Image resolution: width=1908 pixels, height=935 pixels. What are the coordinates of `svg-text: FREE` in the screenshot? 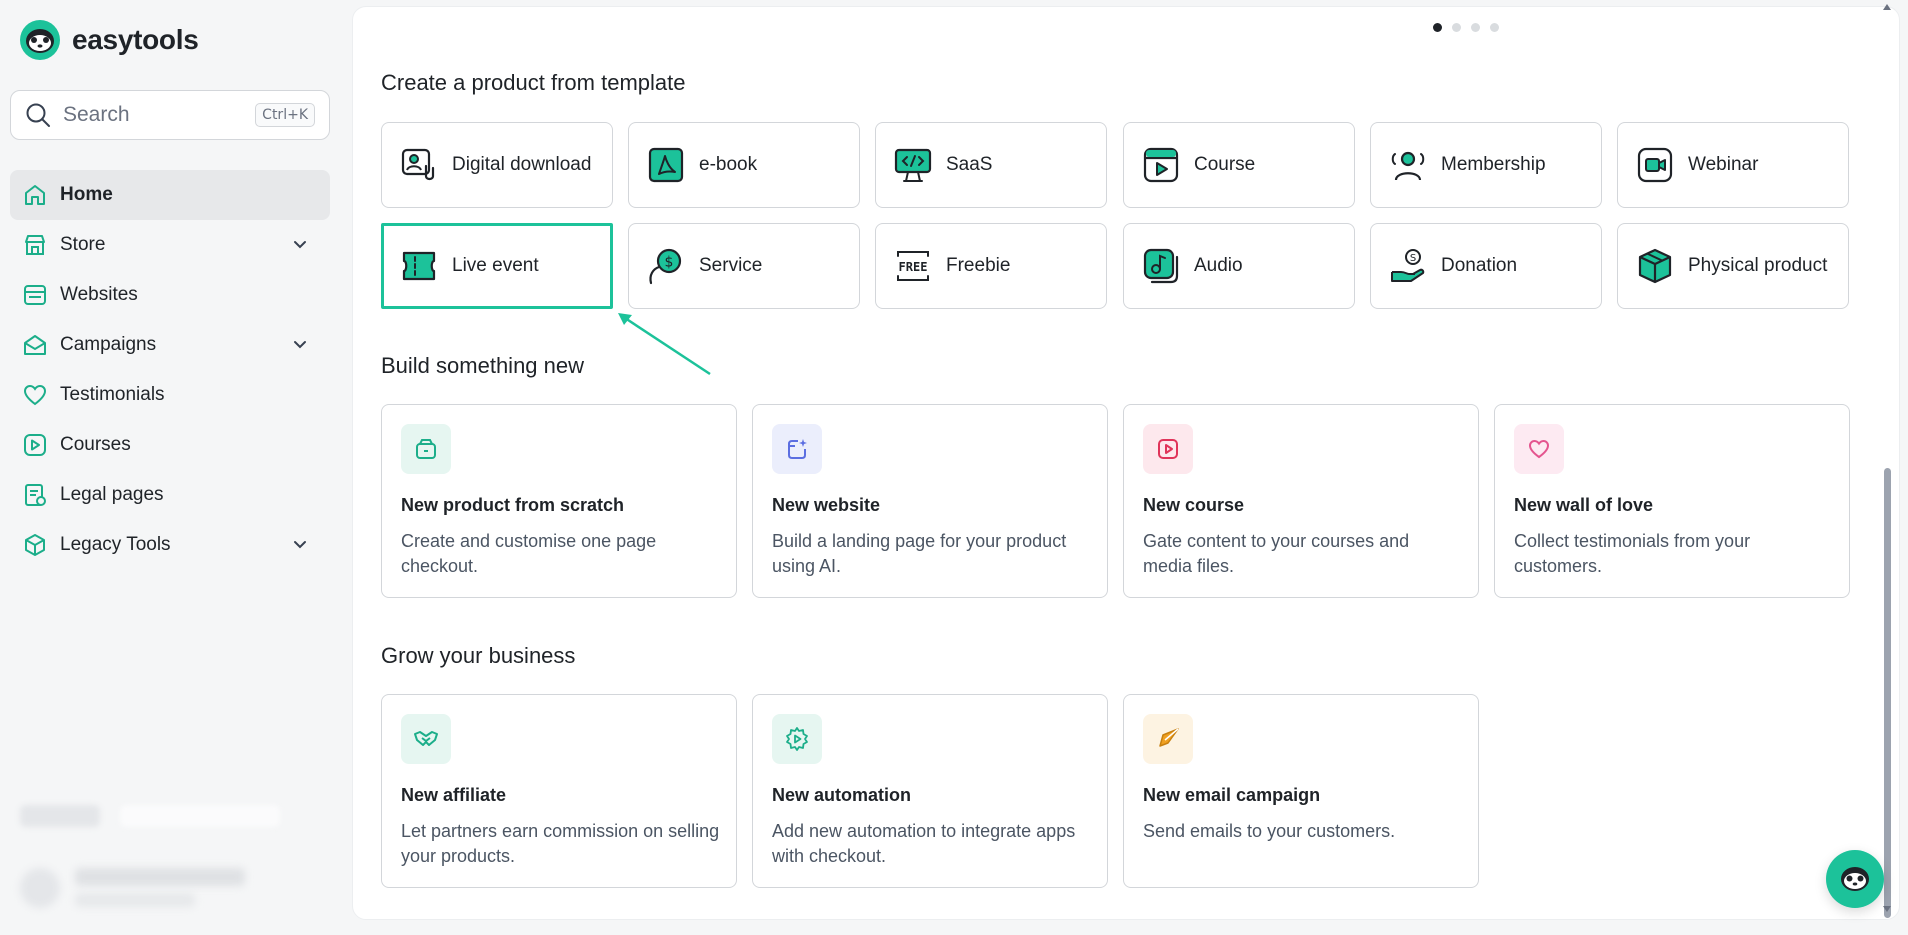 It's located at (913, 267).